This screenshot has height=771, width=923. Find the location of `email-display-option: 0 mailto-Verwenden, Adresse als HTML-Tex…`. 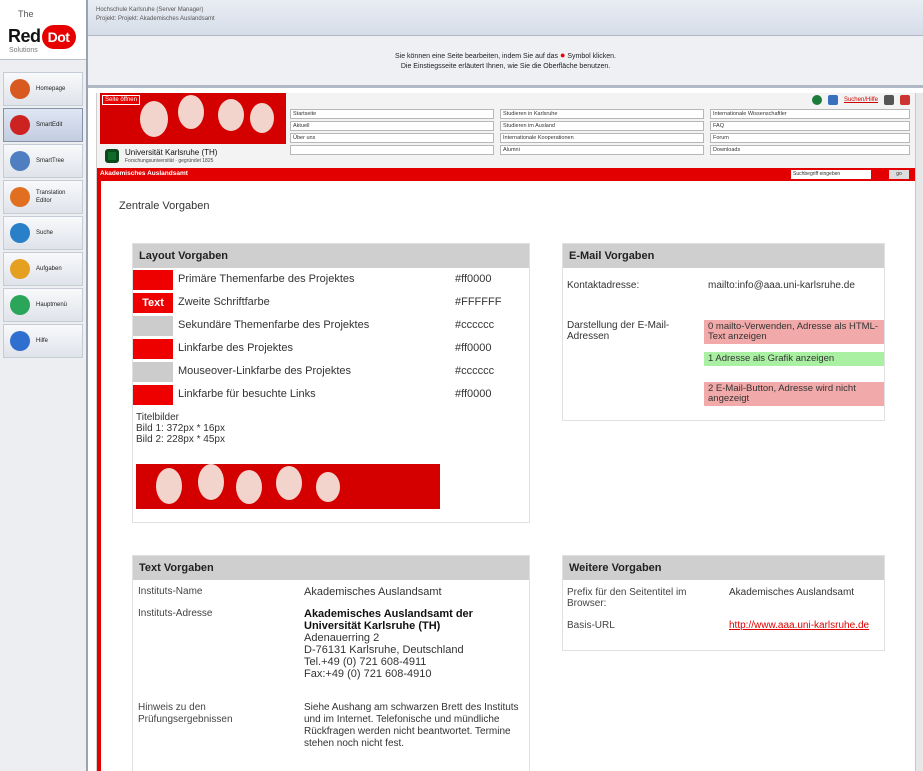

email-display-option: 0 mailto-Verwenden, Adresse als HTML-Tex… is located at coordinates (794, 332).